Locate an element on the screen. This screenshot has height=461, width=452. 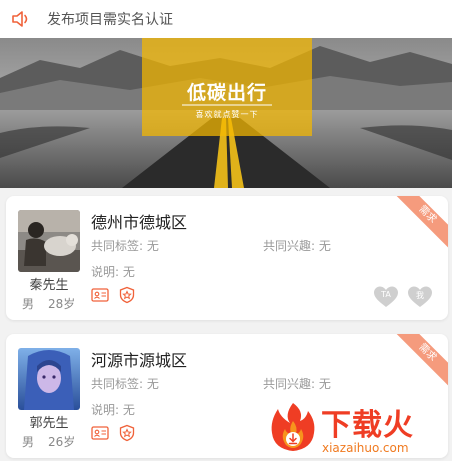
watermark-brand: 下载火 is located at coordinates (367, 425).